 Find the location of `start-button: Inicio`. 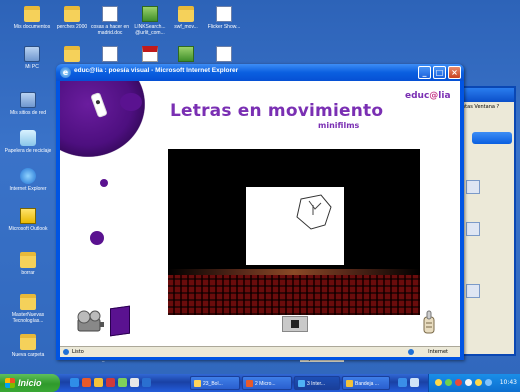

start-button: Inicio is located at coordinates (30, 383).